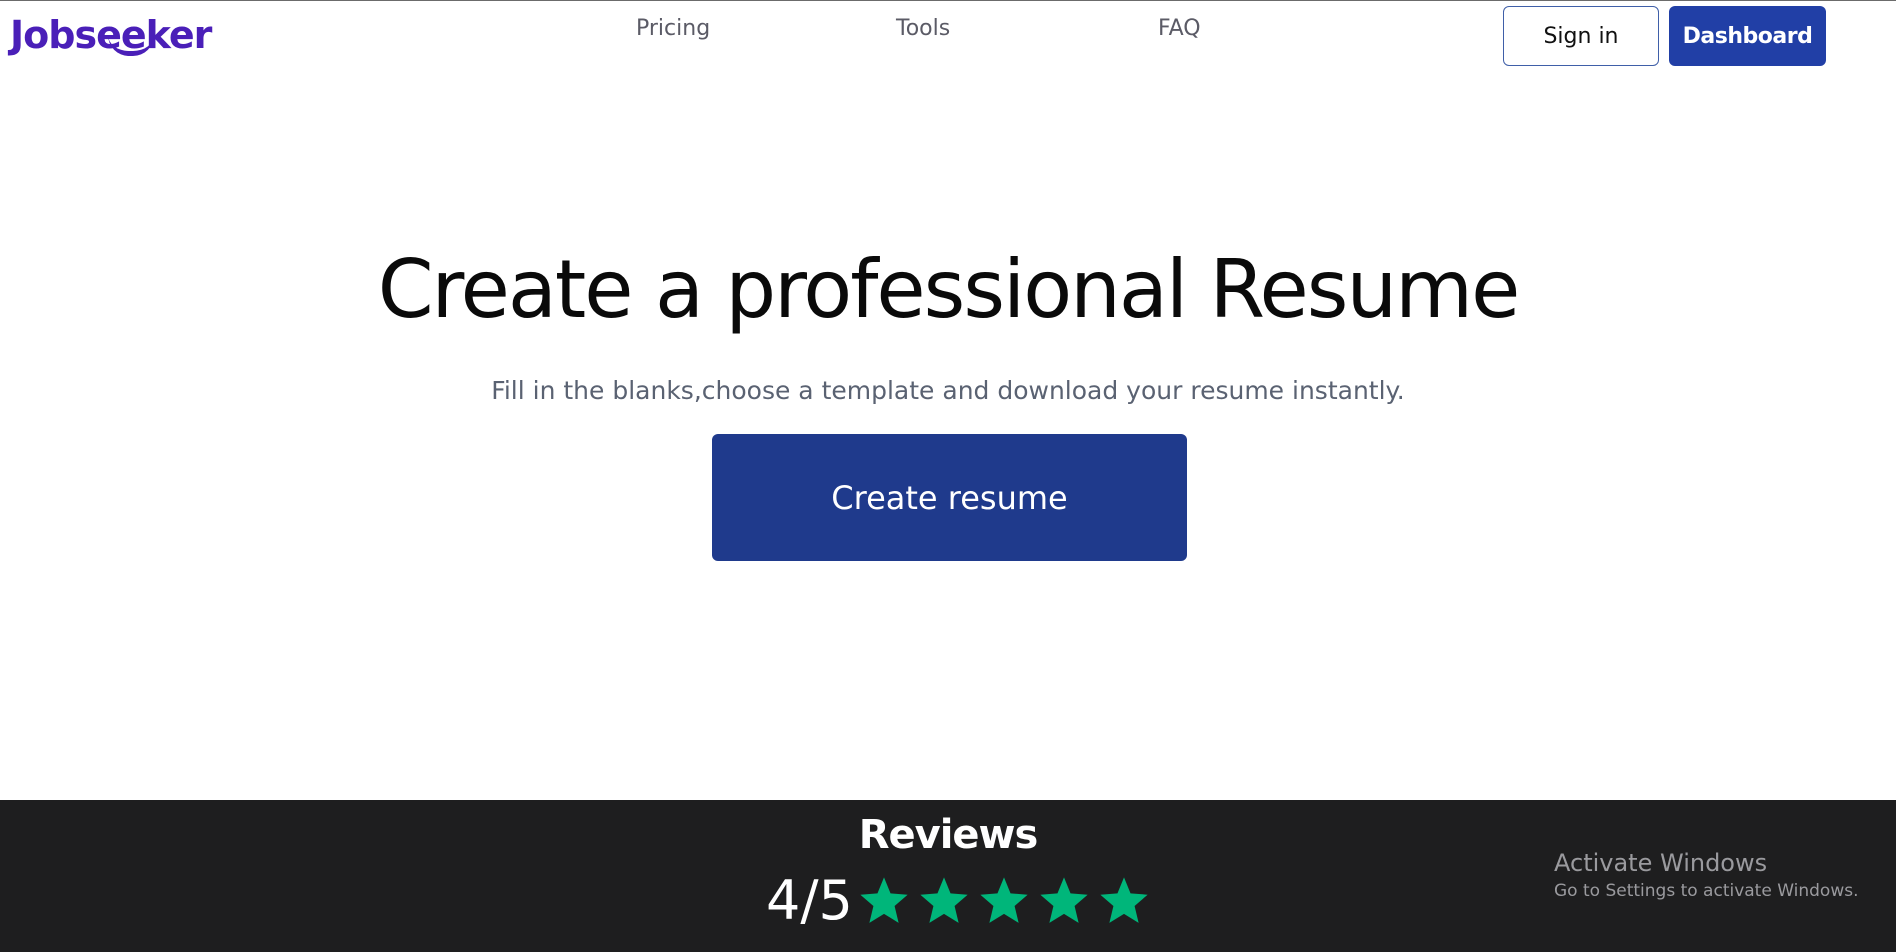 The height and width of the screenshot is (952, 1896). I want to click on rating-row: 4/5, so click(961, 901).